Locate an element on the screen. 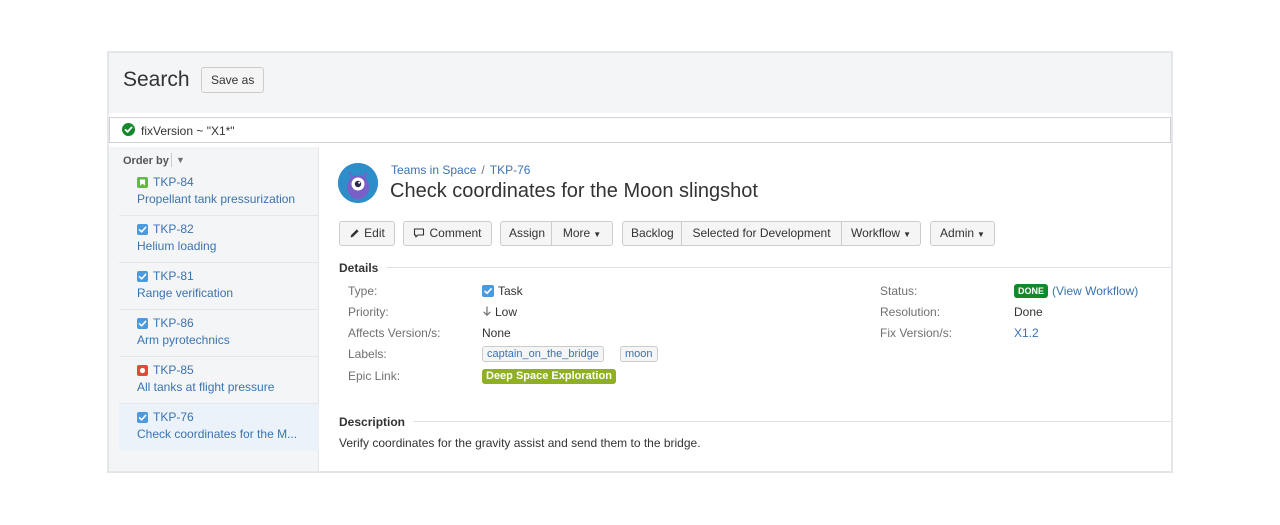 The image size is (1280, 525). jql-query-text: fixVersion ~ "X1*" is located at coordinates (188, 131).